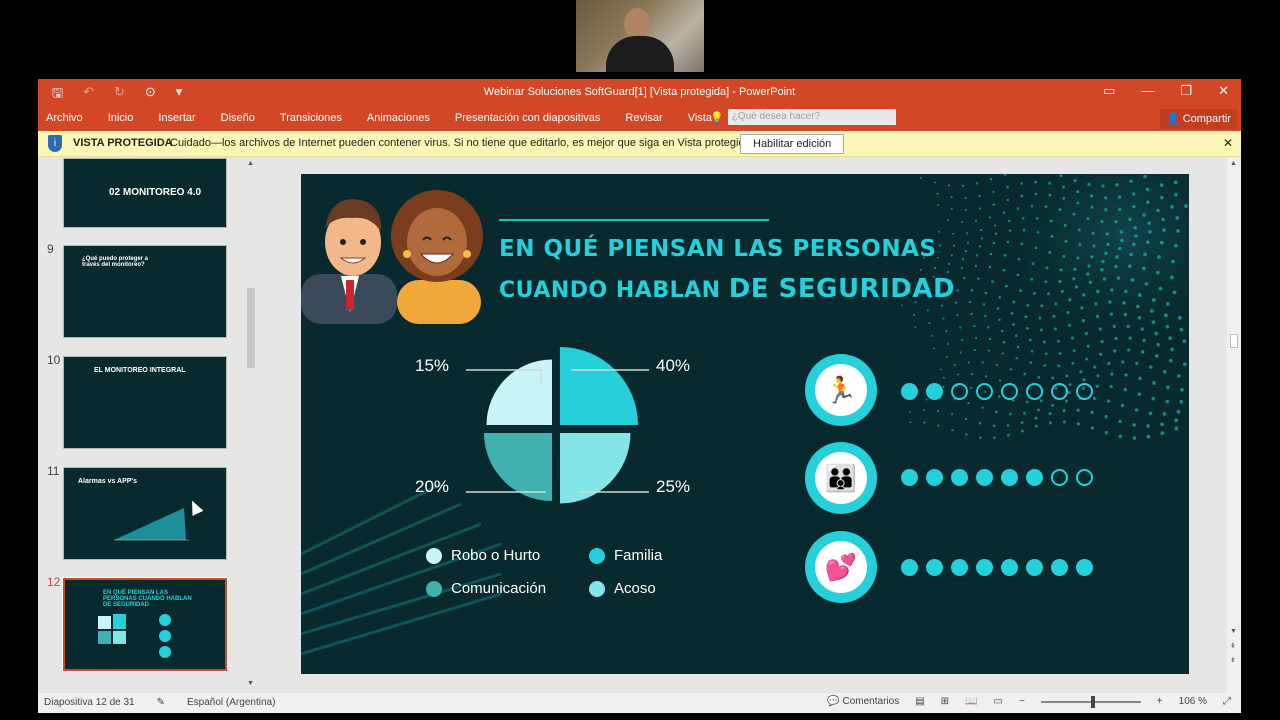  What do you see at coordinates (1227, 701) in the screenshot?
I see `fit-to-window-icon: ⤢` at bounding box center [1227, 701].